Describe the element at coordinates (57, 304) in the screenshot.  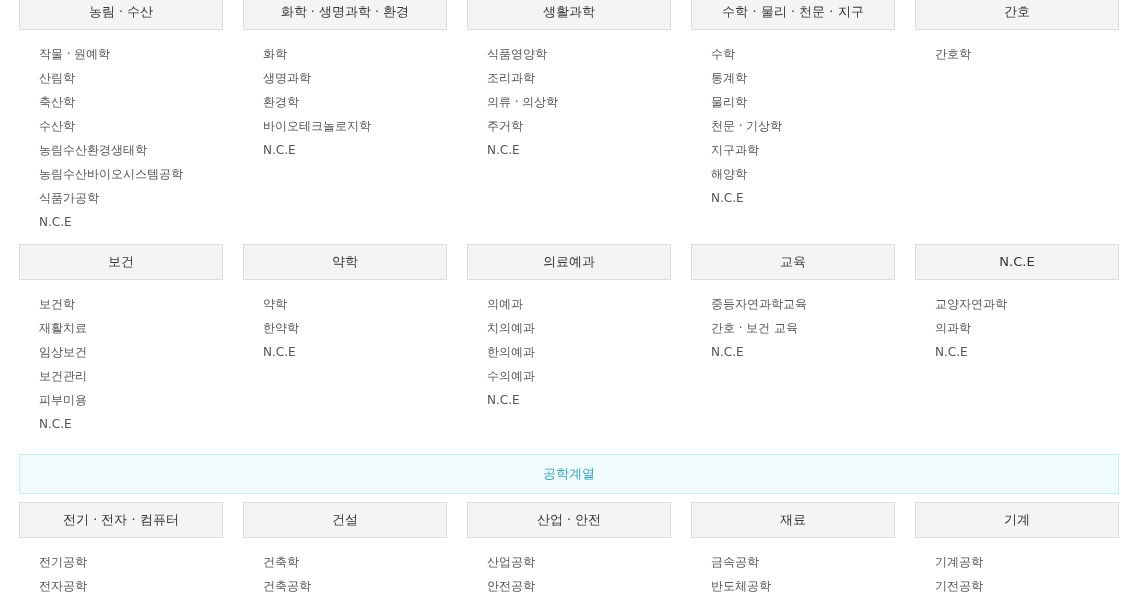
I see `major-link: 보건학` at that location.